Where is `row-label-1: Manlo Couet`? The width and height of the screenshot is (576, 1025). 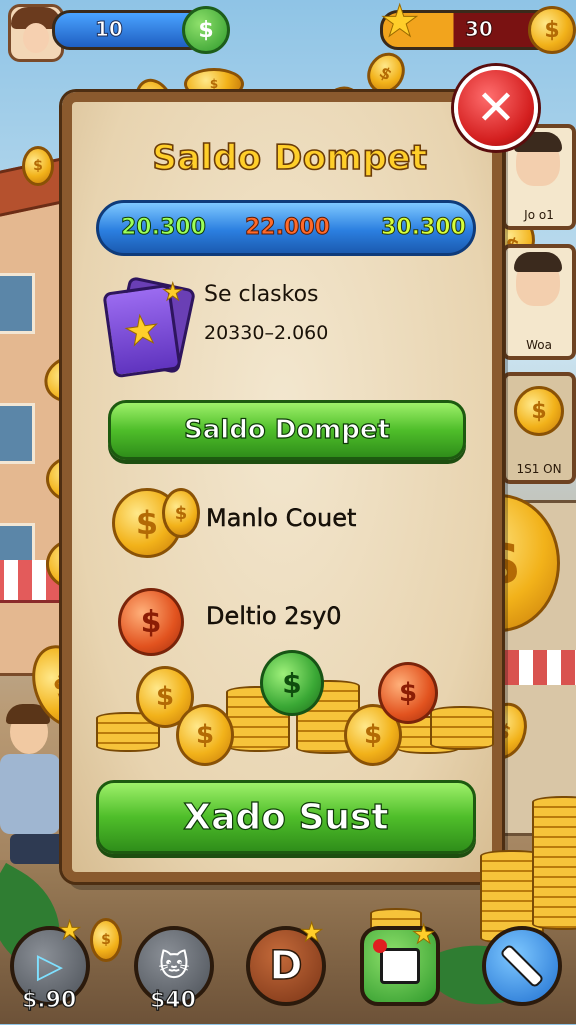
row-label-1: Manlo Couet is located at coordinates (281, 518).